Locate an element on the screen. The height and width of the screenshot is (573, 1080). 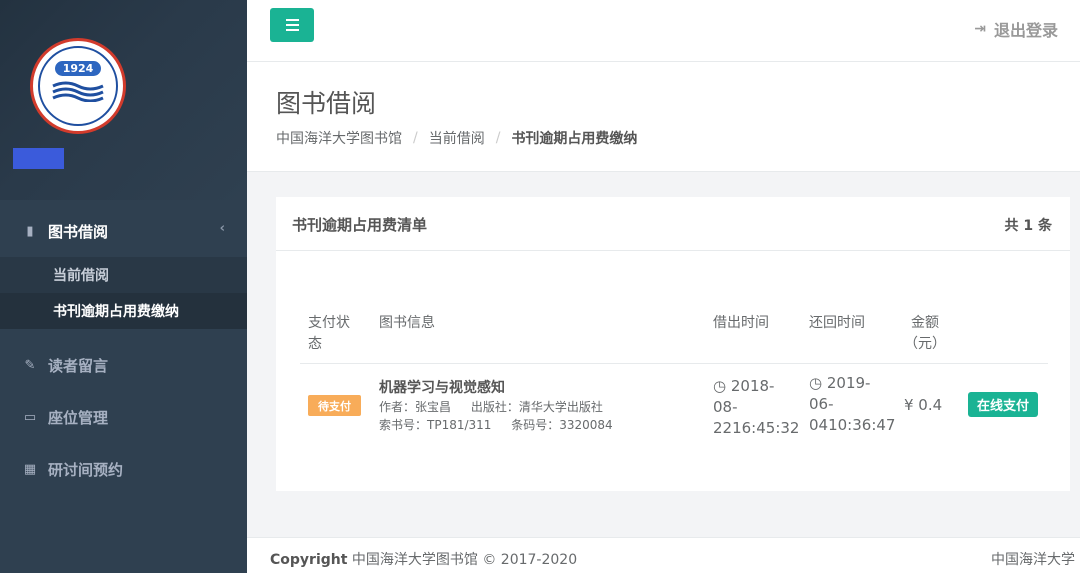
calendar-icon: ▦ is located at coordinates (30, 469).